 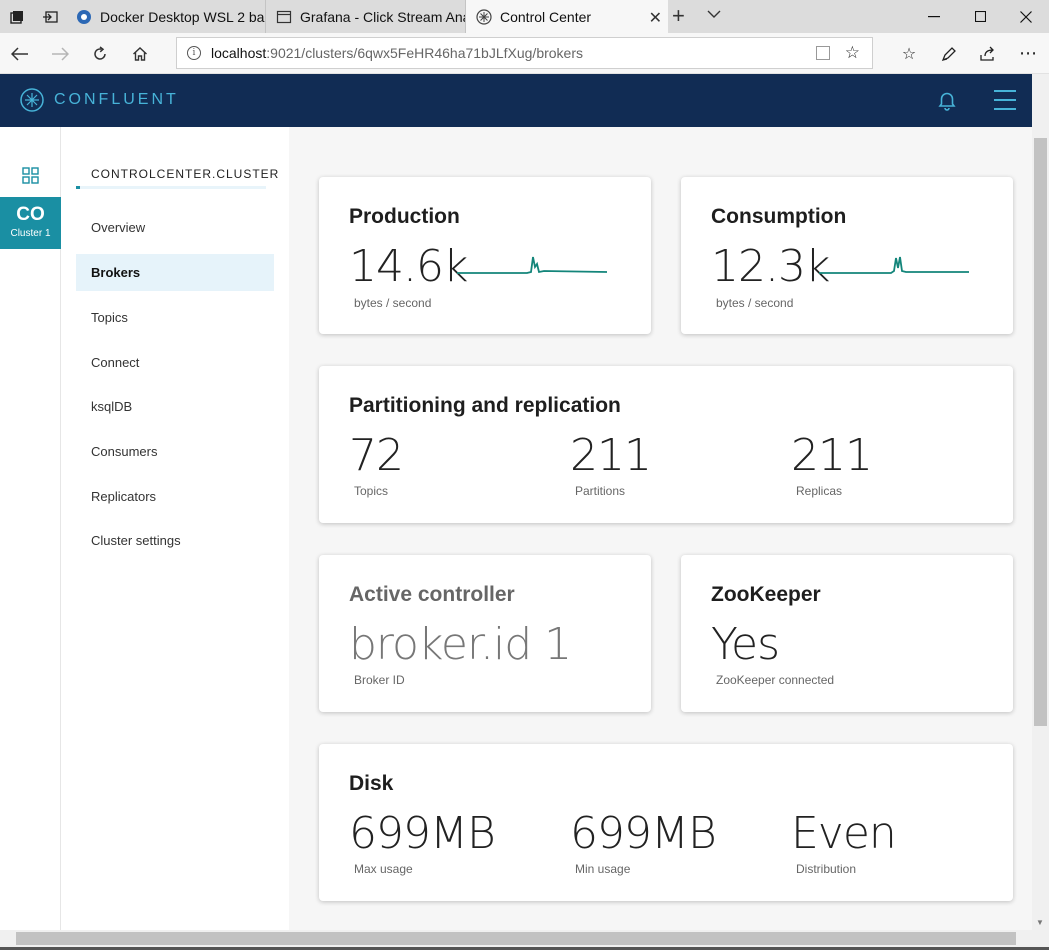 What do you see at coordinates (408, 266) in the screenshot?
I see `production-value: 14.6k` at bounding box center [408, 266].